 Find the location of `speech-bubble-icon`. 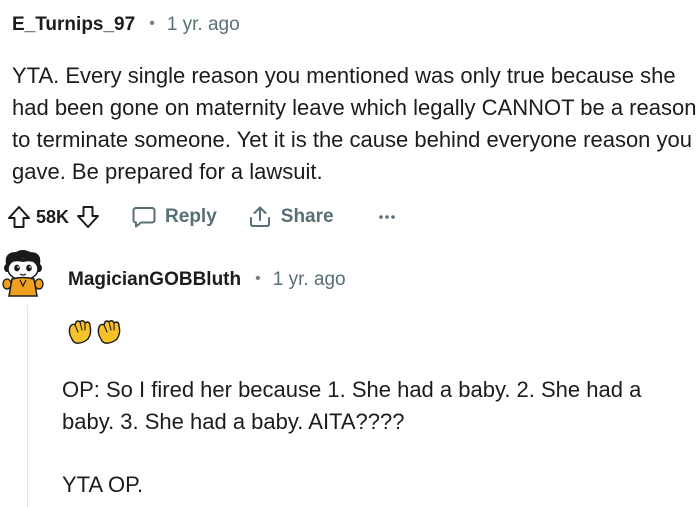

speech-bubble-icon is located at coordinates (144, 217).